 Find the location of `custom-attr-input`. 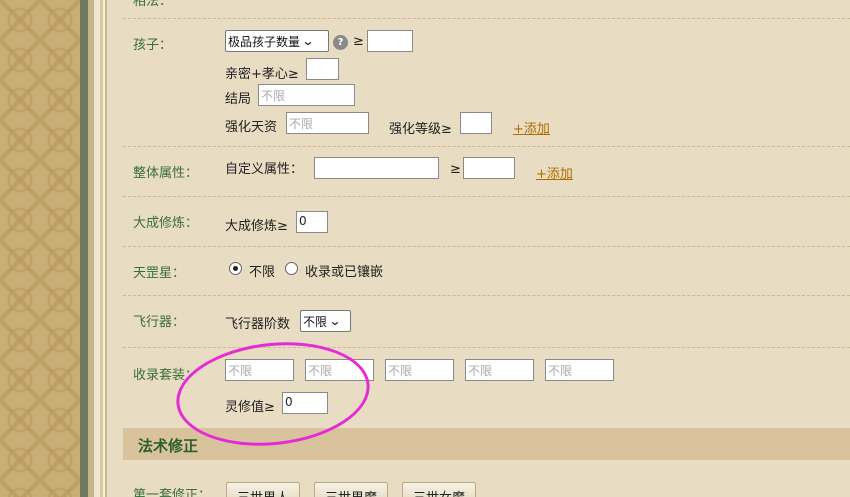

custom-attr-input is located at coordinates (376, 168).